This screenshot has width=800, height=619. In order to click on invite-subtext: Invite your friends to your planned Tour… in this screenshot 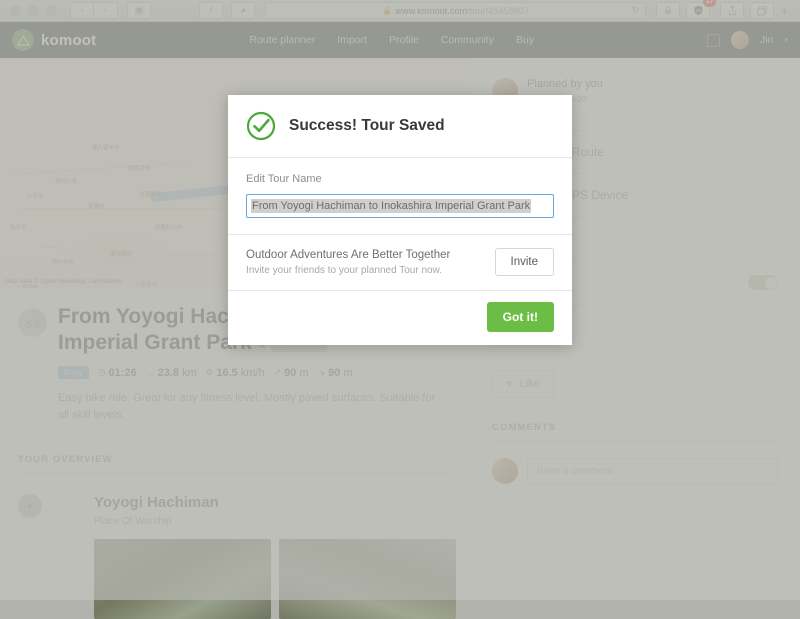, I will do `click(344, 270)`.